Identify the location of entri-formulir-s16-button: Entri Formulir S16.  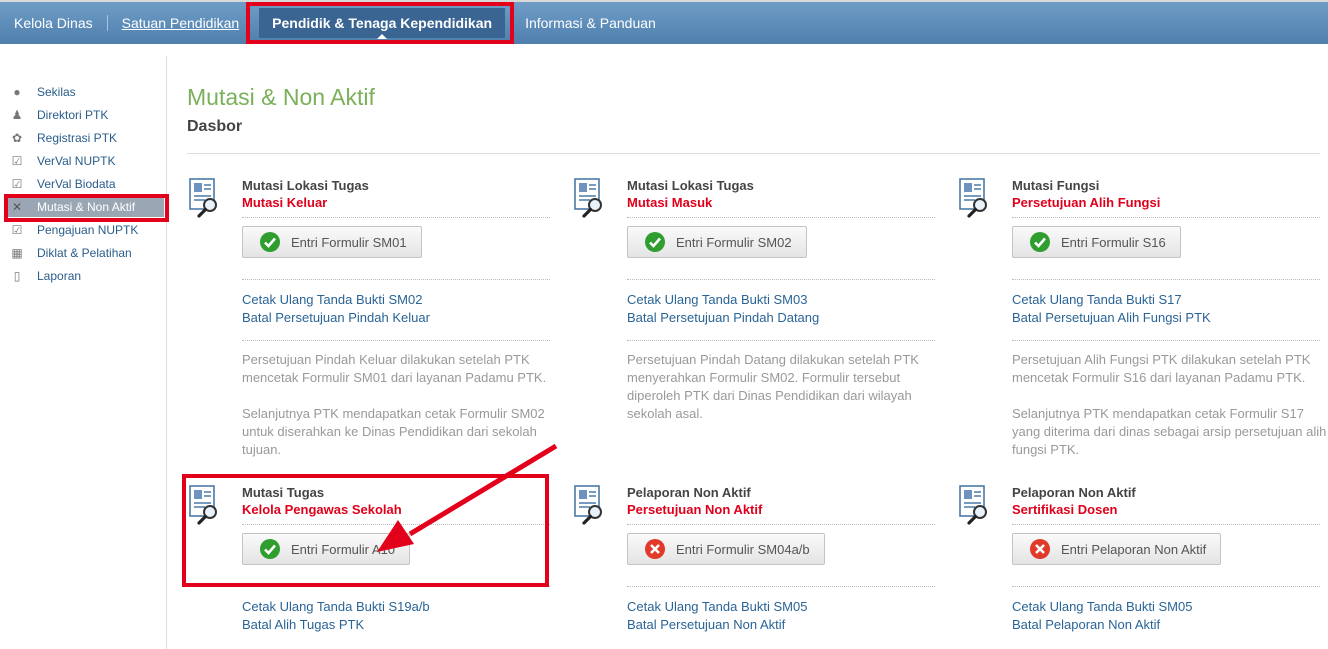
(1096, 242).